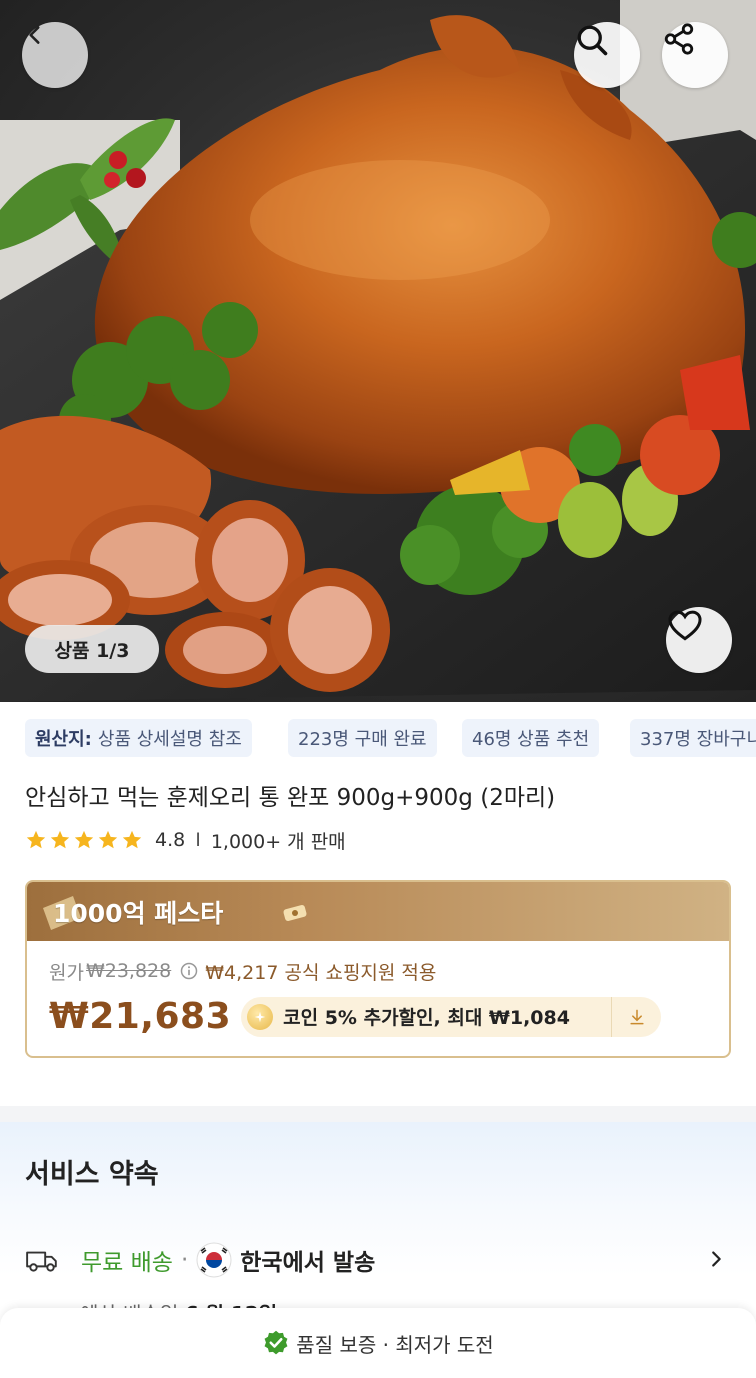  I want to click on sale-price: ₩21,683, so click(140, 1016).